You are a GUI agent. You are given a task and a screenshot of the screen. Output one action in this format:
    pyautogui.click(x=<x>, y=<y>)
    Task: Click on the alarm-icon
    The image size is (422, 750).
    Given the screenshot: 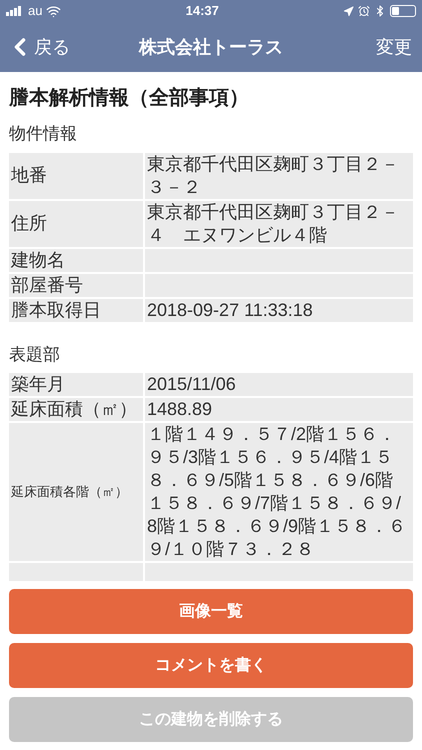 What is the action you would take?
    pyautogui.click(x=364, y=11)
    